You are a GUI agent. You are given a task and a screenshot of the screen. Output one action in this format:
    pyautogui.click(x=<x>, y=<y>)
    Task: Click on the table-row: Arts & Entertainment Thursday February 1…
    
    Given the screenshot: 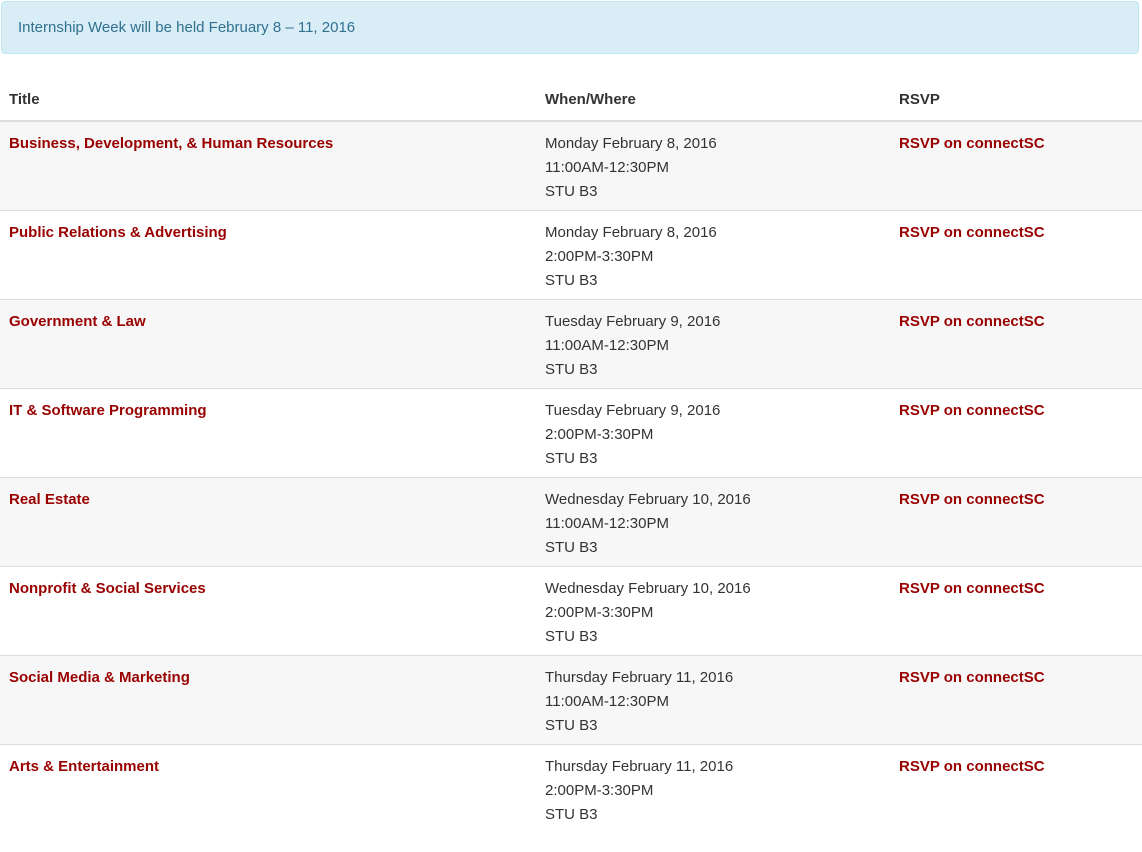 What is the action you would take?
    pyautogui.click(x=571, y=788)
    